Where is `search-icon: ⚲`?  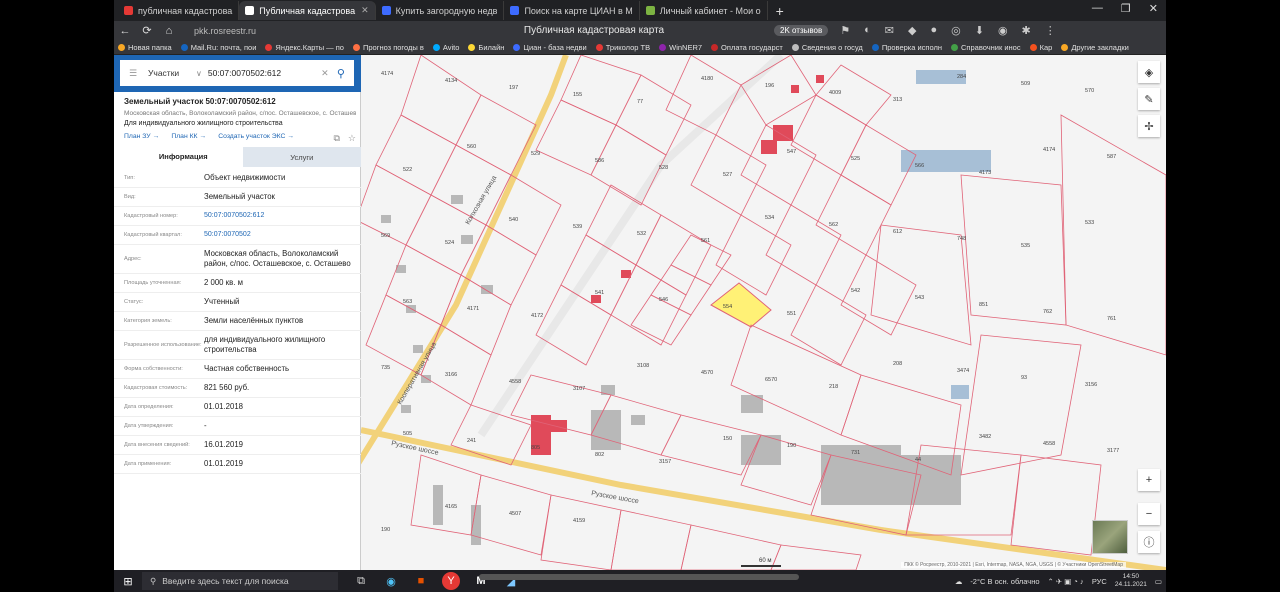 search-icon: ⚲ is located at coordinates (341, 73).